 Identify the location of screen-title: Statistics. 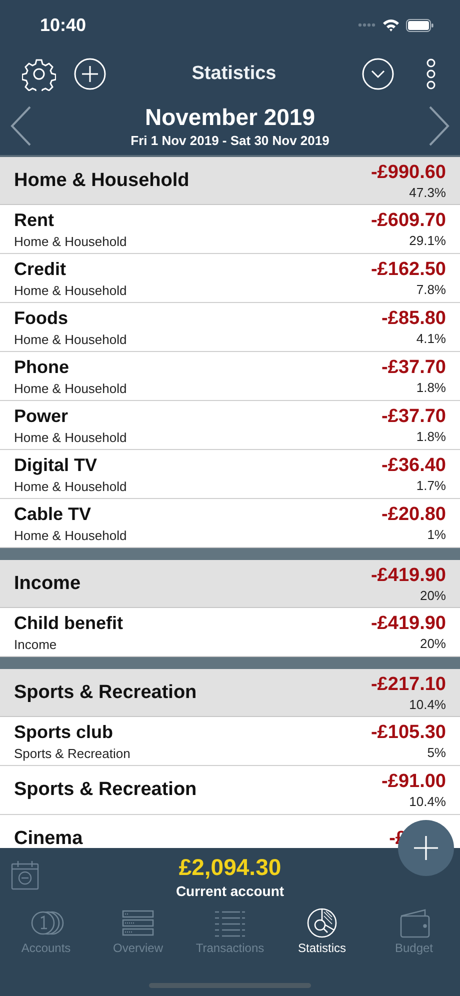
(234, 74).